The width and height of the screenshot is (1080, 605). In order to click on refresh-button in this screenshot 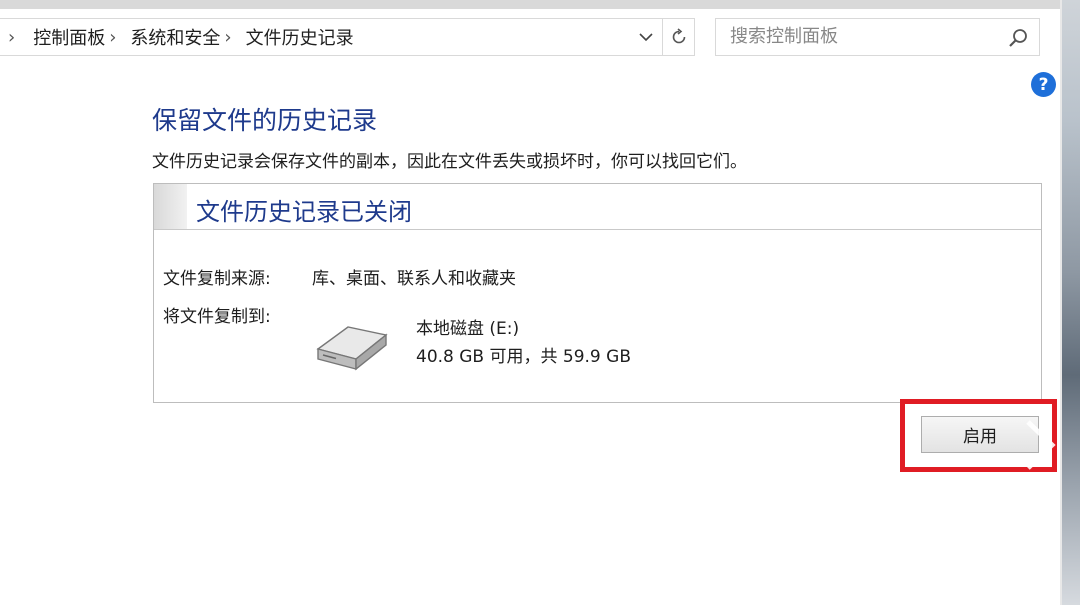, I will do `click(679, 37)`.